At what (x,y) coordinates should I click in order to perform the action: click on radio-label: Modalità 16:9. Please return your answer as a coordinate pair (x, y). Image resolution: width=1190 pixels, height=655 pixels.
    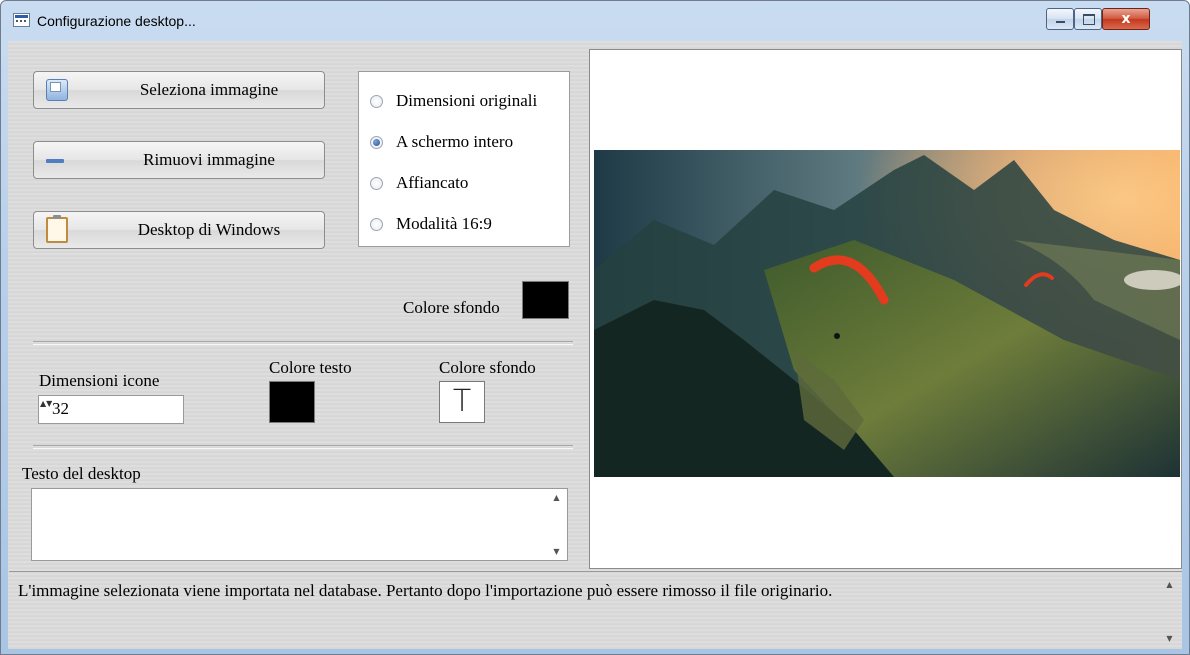
    Looking at the image, I should click on (444, 223).